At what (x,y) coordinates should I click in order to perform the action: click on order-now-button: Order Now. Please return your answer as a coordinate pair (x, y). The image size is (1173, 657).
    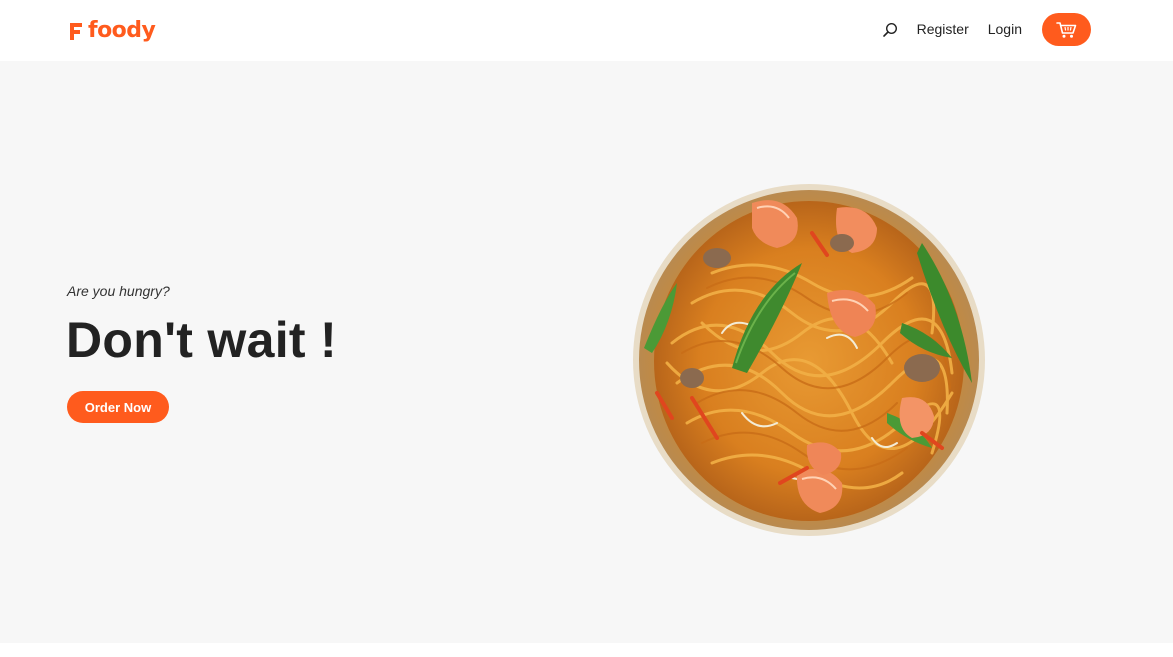
    Looking at the image, I should click on (118, 407).